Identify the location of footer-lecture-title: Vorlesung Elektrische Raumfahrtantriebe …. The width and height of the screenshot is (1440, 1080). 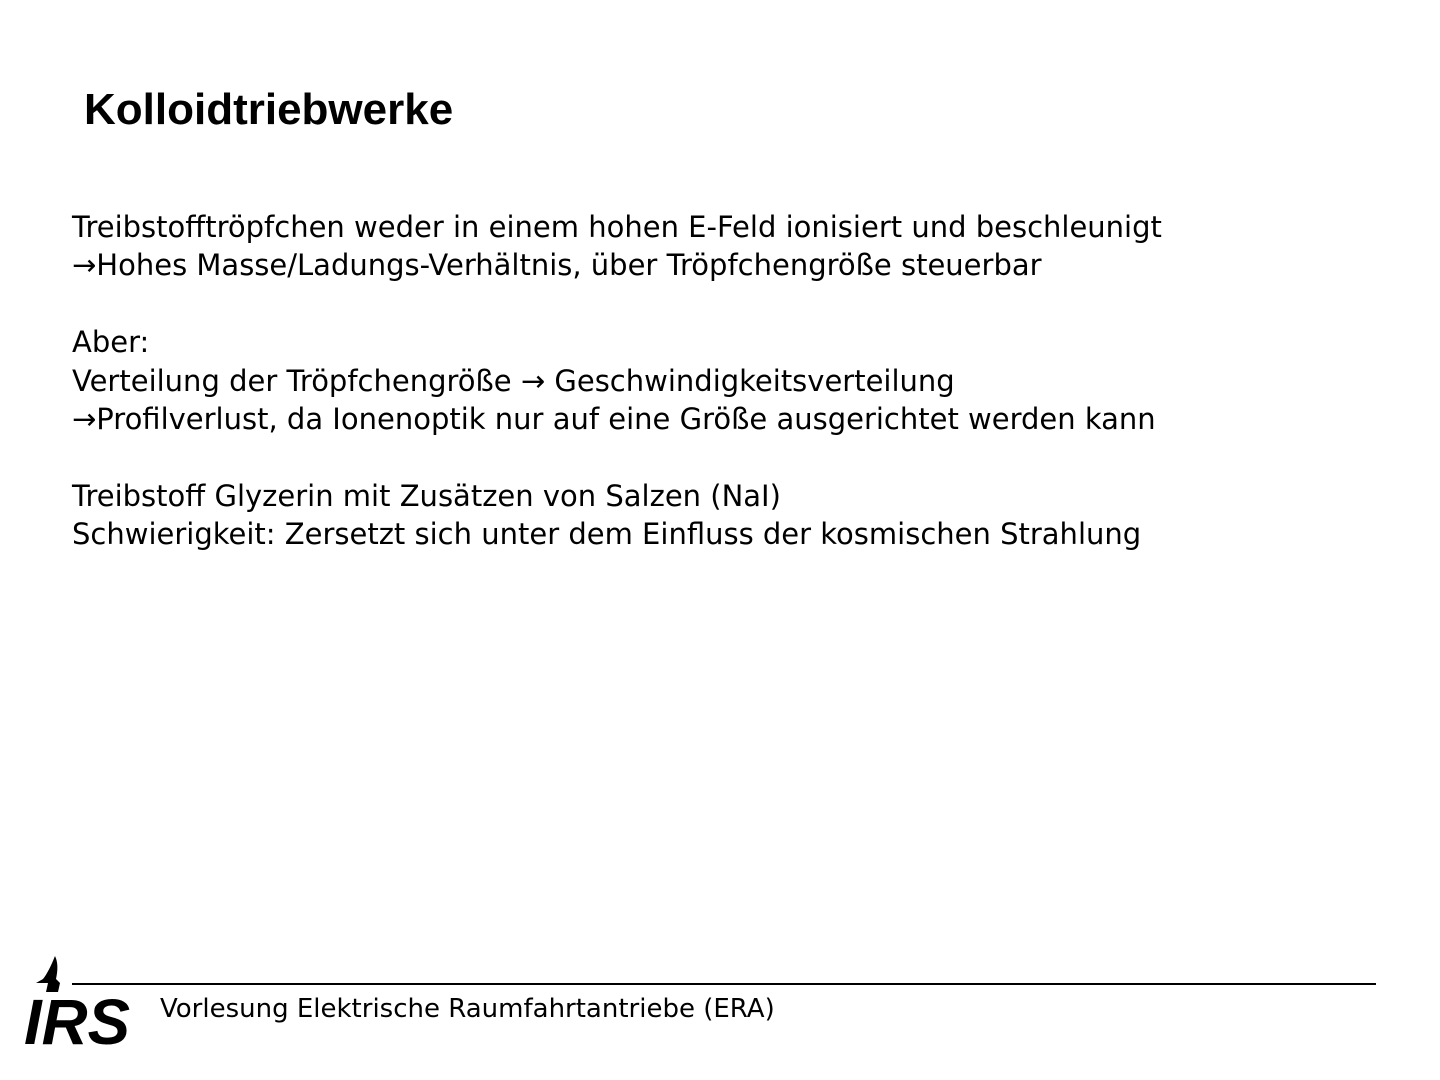
(467, 1009).